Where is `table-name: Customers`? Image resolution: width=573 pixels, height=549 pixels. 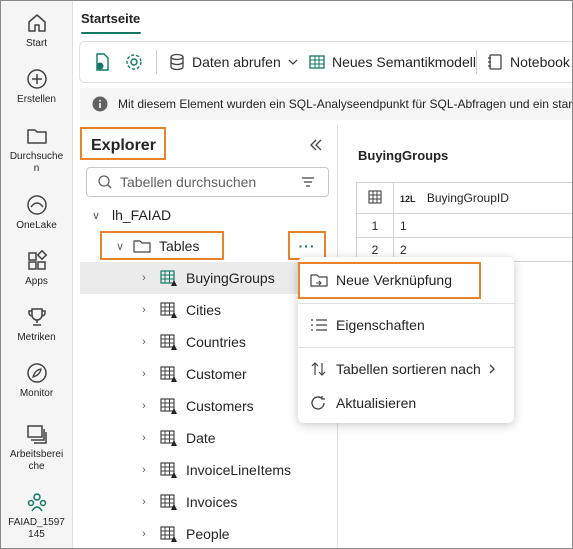 table-name: Customers is located at coordinates (220, 406).